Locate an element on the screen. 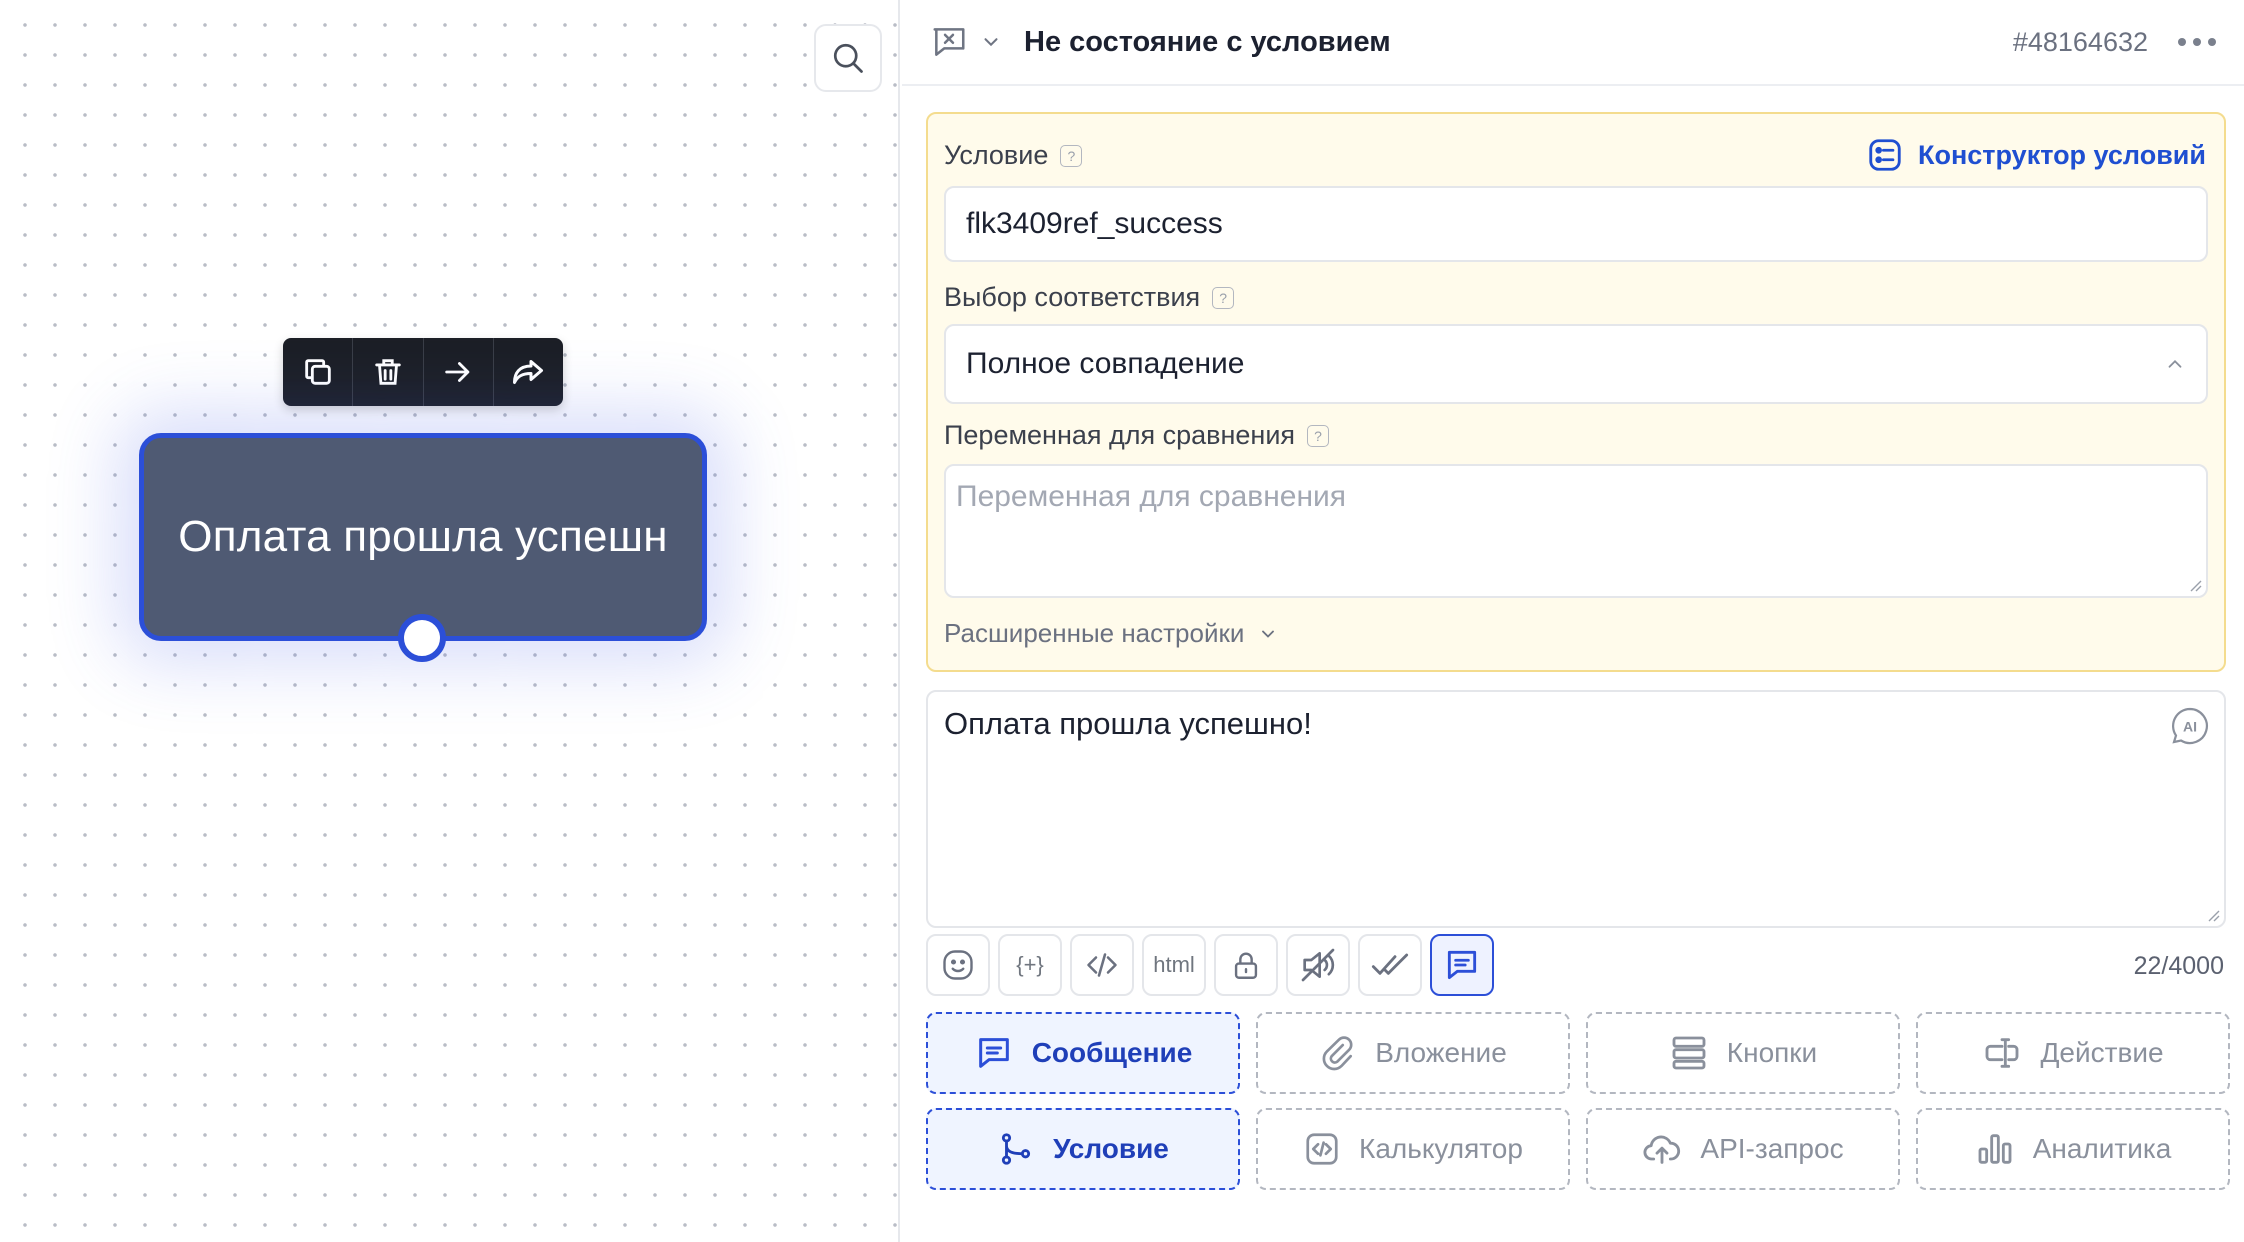 This screenshot has height=1242, width=2244. match-label: Выбор соответствия ? is located at coordinates (1089, 297).